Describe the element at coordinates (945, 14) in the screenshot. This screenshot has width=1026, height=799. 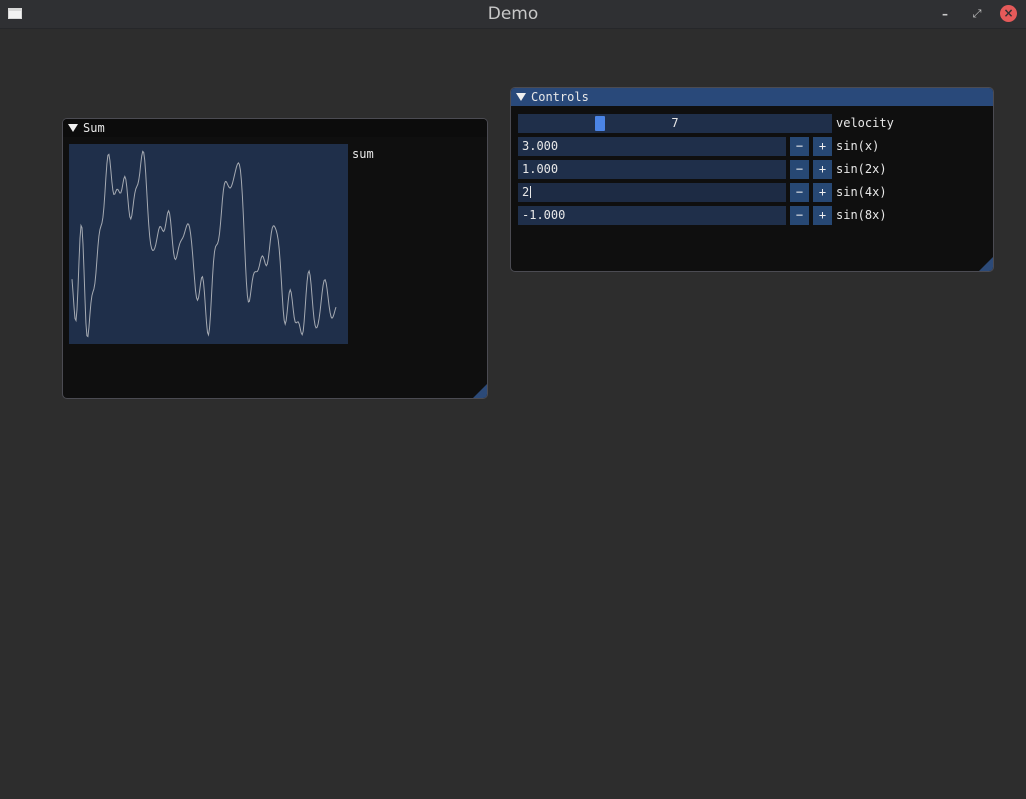
I see `minimize-button: –` at that location.